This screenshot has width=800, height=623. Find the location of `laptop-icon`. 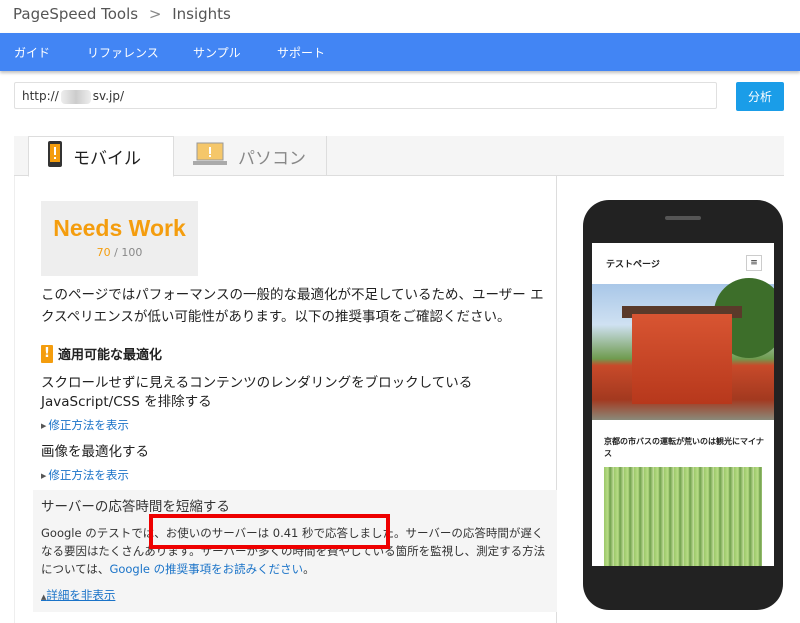

laptop-icon is located at coordinates (210, 156).